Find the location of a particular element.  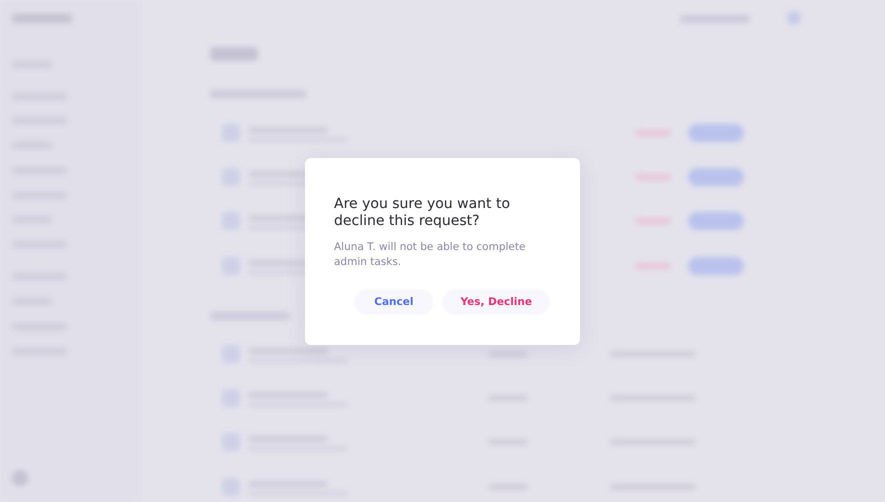

dialog-title: Are you sure you want to decline this request? is located at coordinates (423, 213).